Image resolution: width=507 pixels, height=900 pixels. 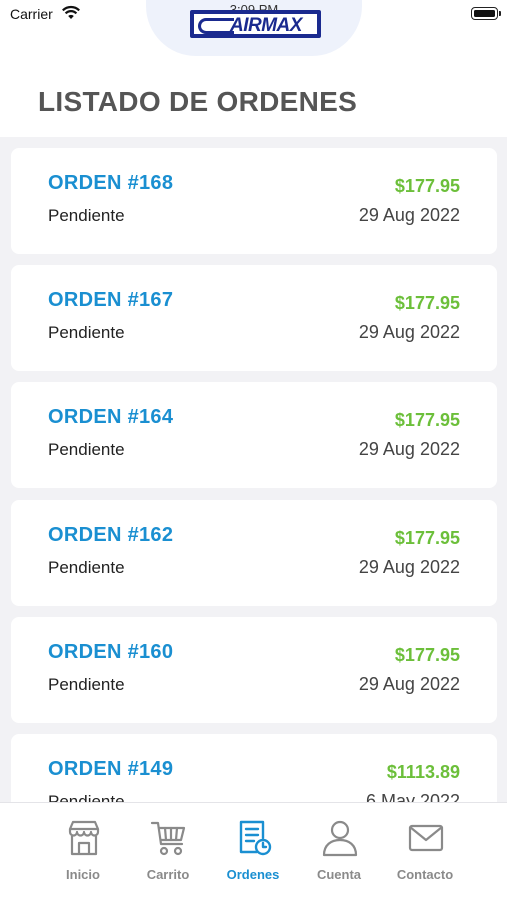 I want to click on order-number: ORDEN #162, so click(x=111, y=535).